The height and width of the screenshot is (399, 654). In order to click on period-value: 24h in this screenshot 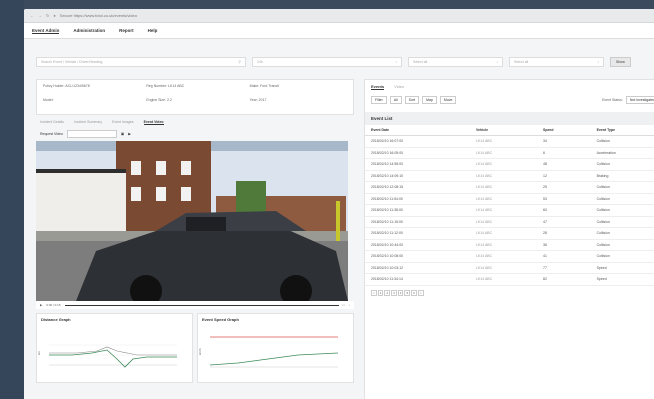, I will do `click(260, 62)`.